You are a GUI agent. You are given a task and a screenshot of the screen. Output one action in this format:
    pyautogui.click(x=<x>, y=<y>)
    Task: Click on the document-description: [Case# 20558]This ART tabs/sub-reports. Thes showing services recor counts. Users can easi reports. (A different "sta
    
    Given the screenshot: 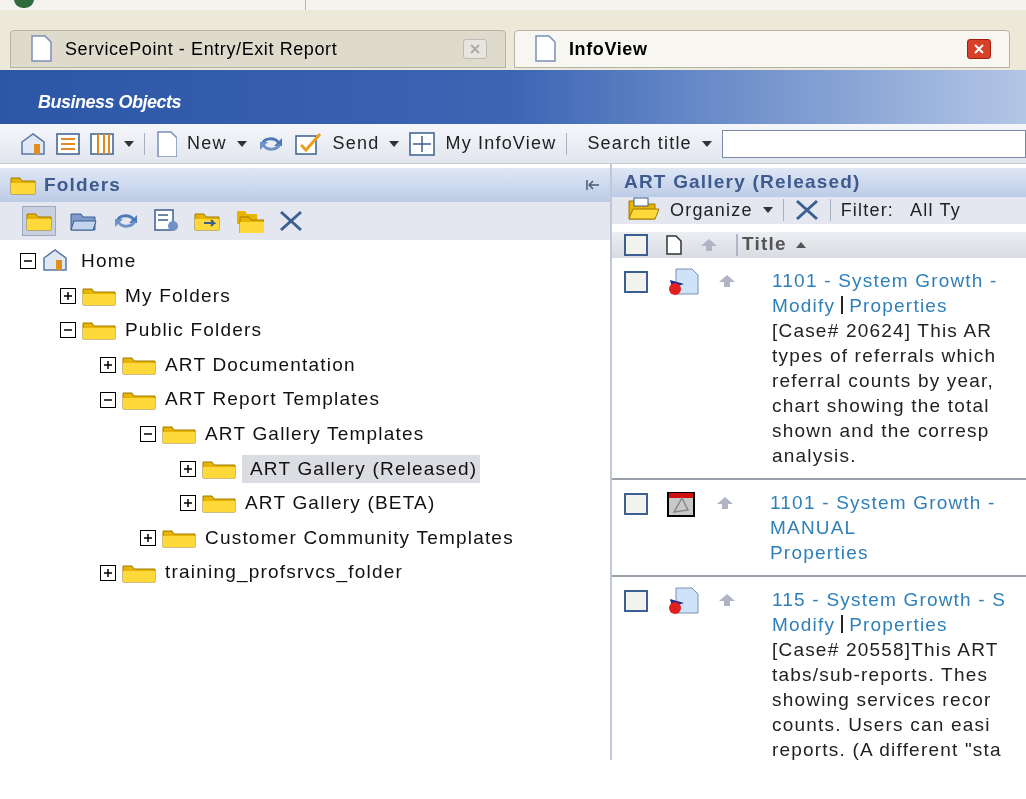 What is the action you would take?
    pyautogui.click(x=887, y=698)
    